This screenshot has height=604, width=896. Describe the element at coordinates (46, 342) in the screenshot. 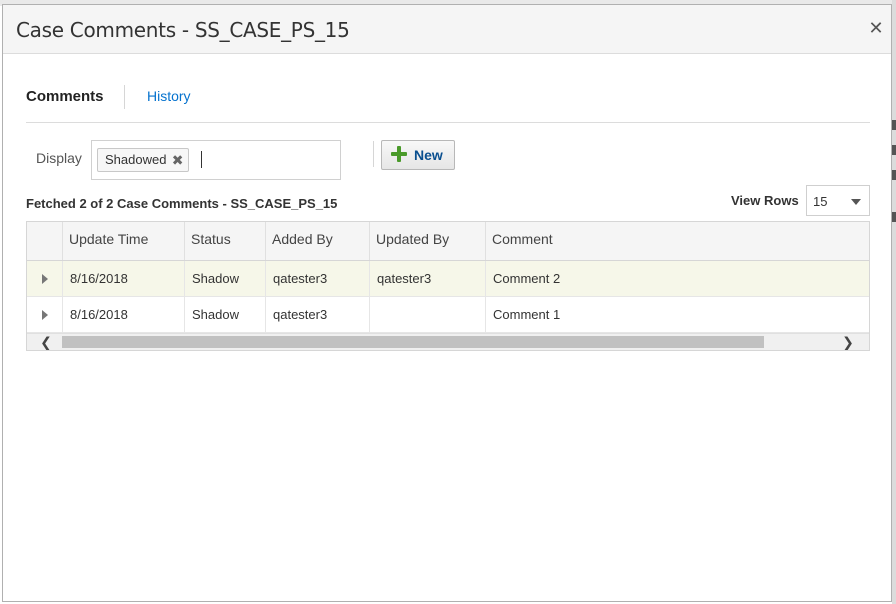

I see `scroll-left-icon: ❮` at that location.